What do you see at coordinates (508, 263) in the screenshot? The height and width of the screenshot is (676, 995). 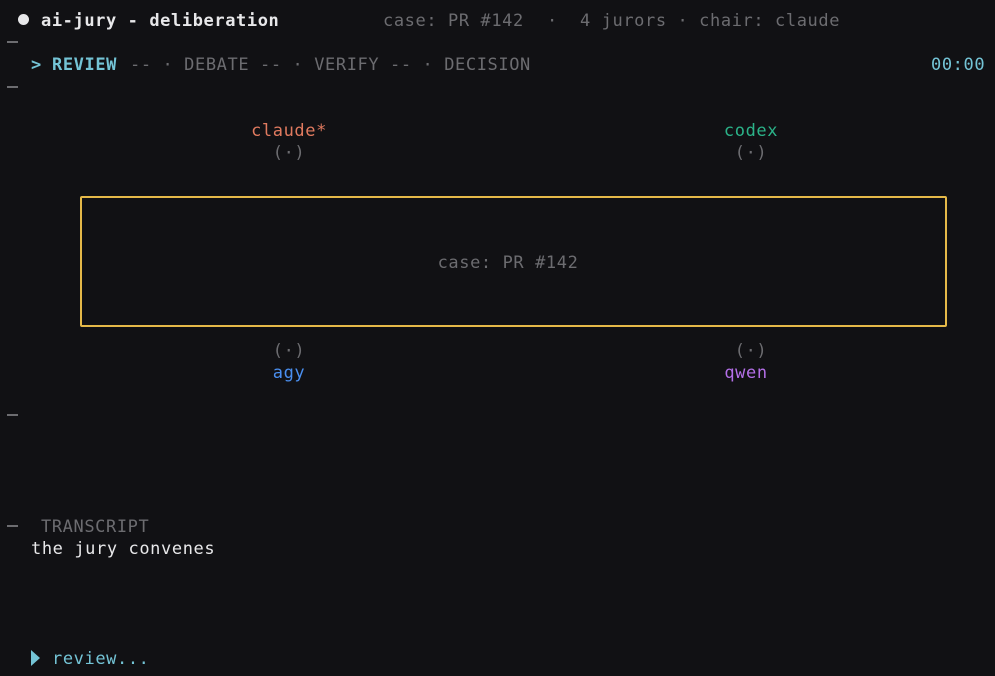 I see `case-box-label: case: PR #142` at bounding box center [508, 263].